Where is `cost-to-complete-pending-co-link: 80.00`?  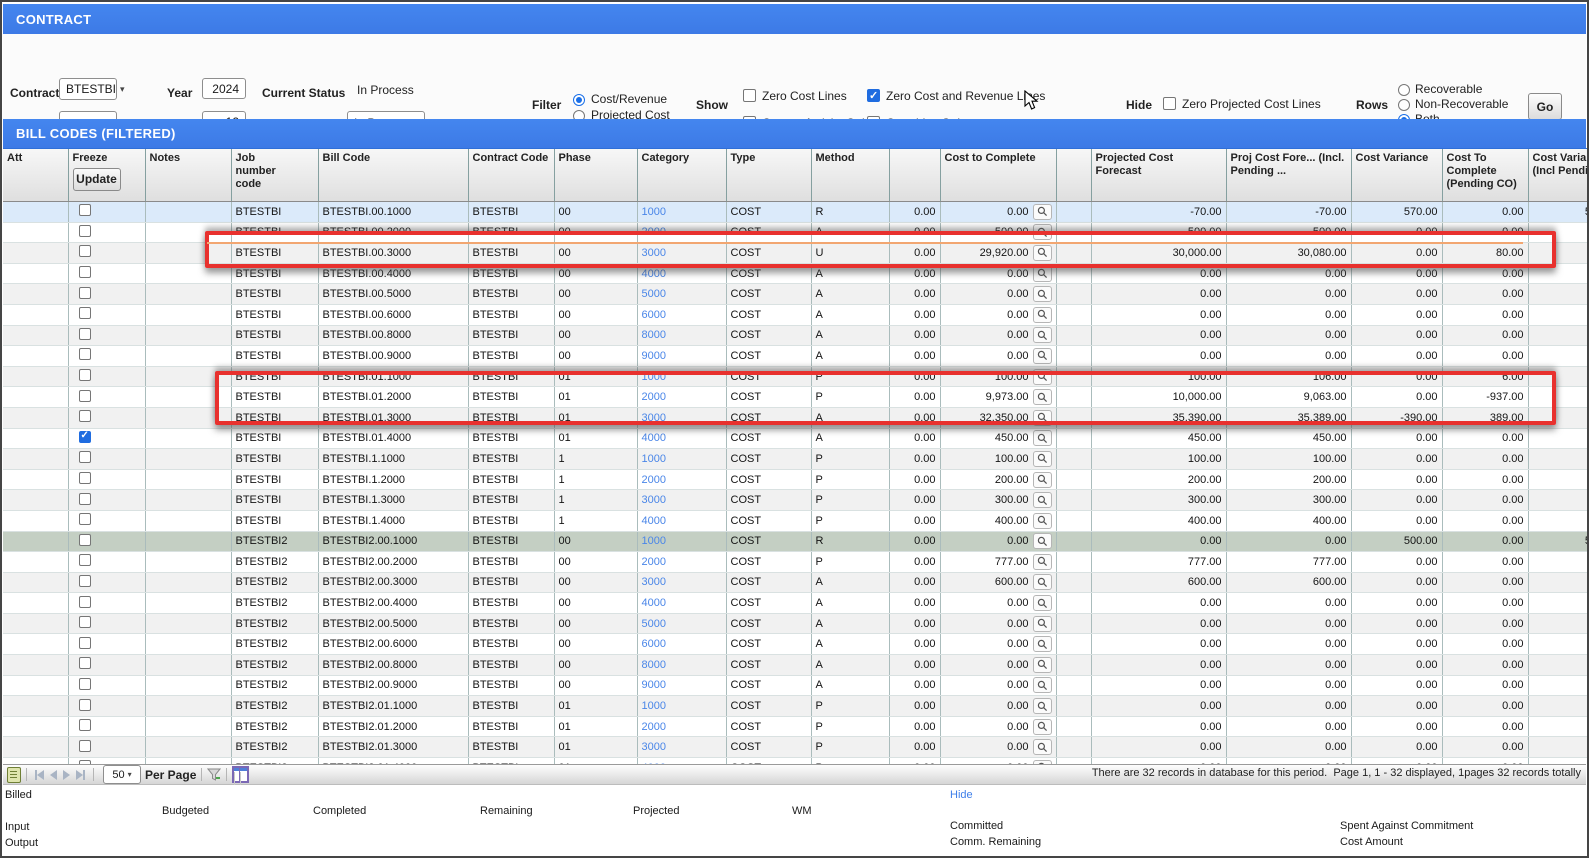
cost-to-complete-pending-co-link: 80.00 is located at coordinates (1510, 253).